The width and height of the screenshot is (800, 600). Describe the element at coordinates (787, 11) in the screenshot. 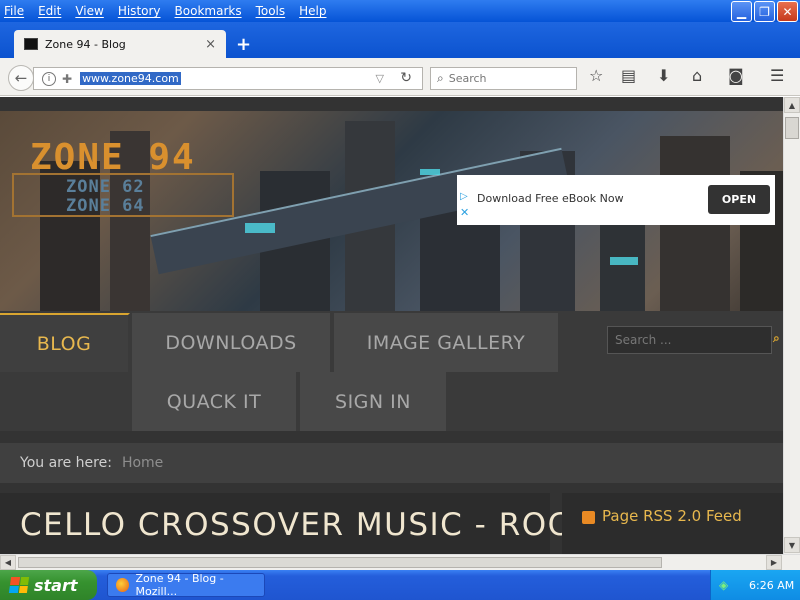

I see `close-icon: ✕` at that location.